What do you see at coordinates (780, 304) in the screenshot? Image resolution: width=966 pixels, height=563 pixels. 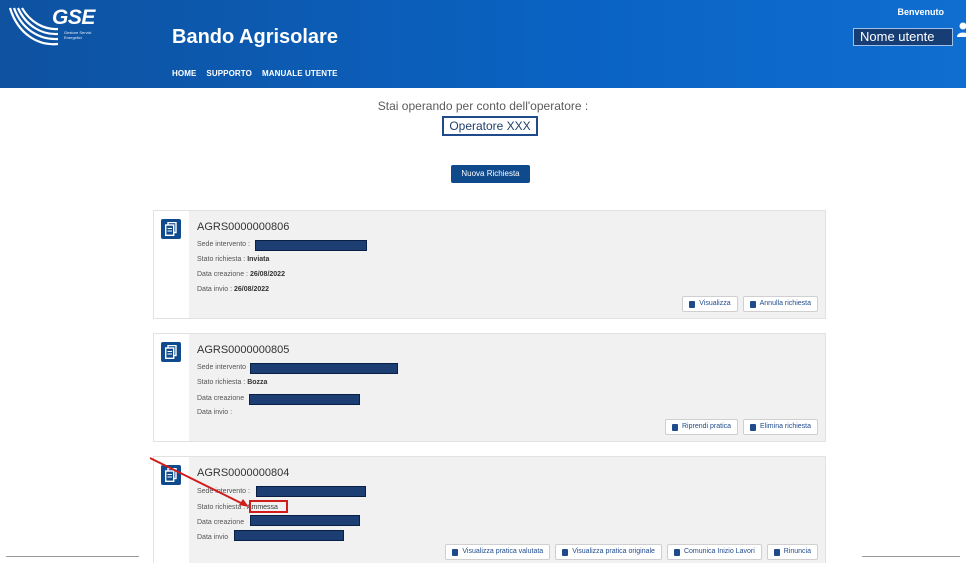 I see `annulla-richiesta-button: Annulla richiesta` at bounding box center [780, 304].